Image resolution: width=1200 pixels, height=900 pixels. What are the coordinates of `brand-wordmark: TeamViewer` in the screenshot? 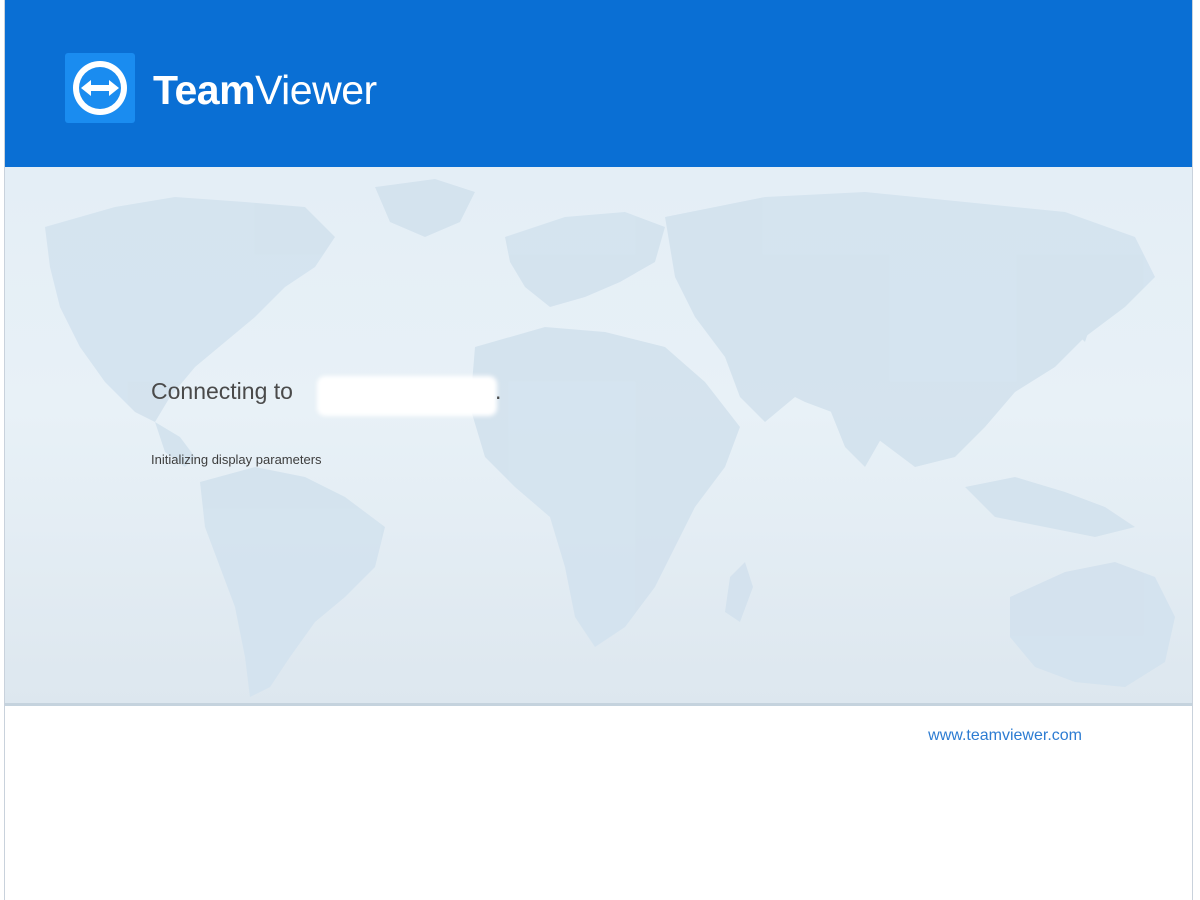 It's located at (265, 90).